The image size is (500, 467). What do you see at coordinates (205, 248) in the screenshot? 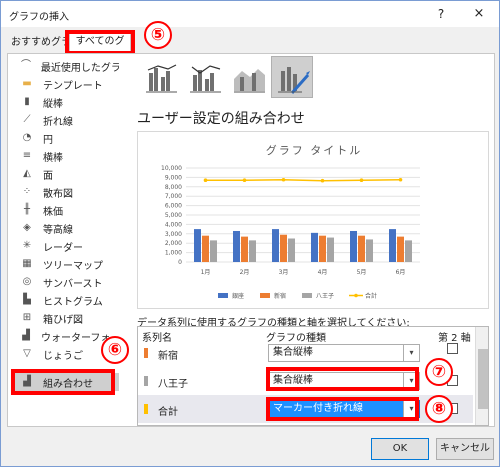
I see `bar-新宿-1月` at bounding box center [205, 248].